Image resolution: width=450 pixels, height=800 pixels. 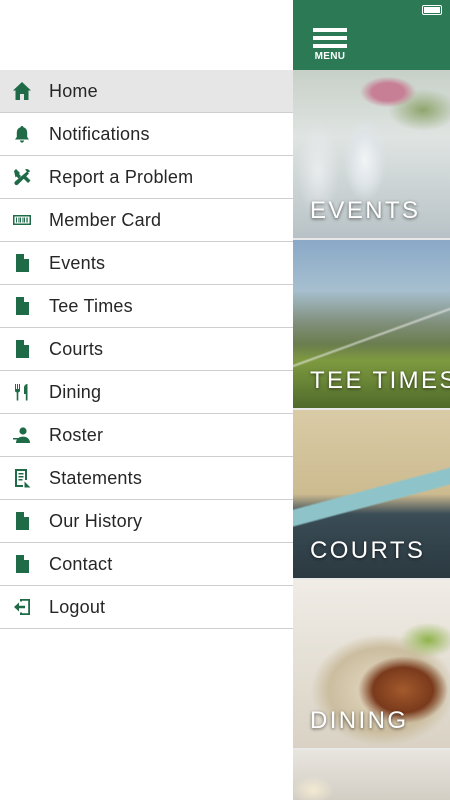 What do you see at coordinates (76, 434) in the screenshot?
I see `drawer-item-label: Roster` at bounding box center [76, 434].